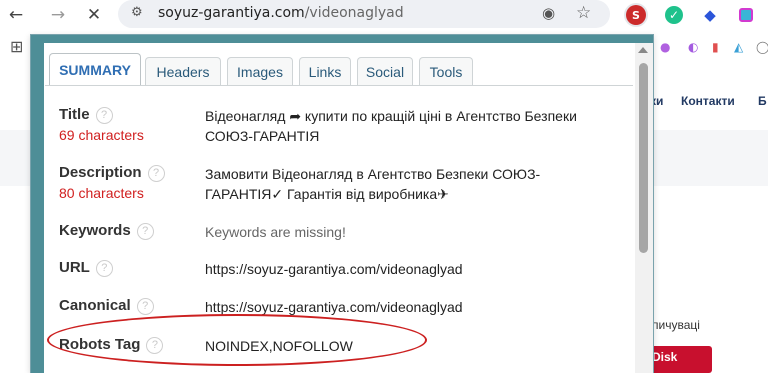 Image resolution: width=768 pixels, height=373 pixels. I want to click on tag-icon: ◆, so click(710, 15).